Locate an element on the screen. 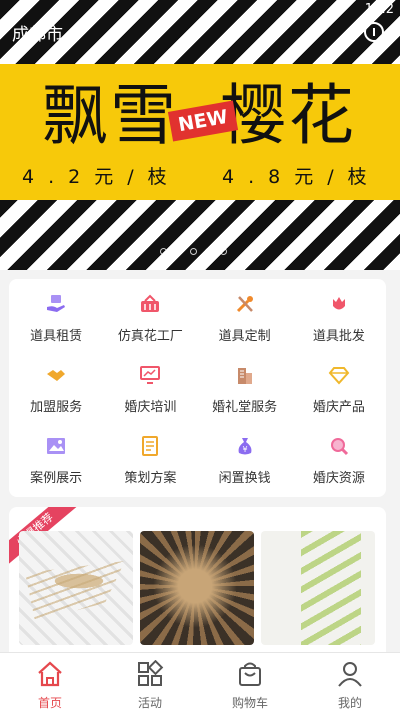 The image size is (400, 715). hand-box-icon is located at coordinates (56, 304).